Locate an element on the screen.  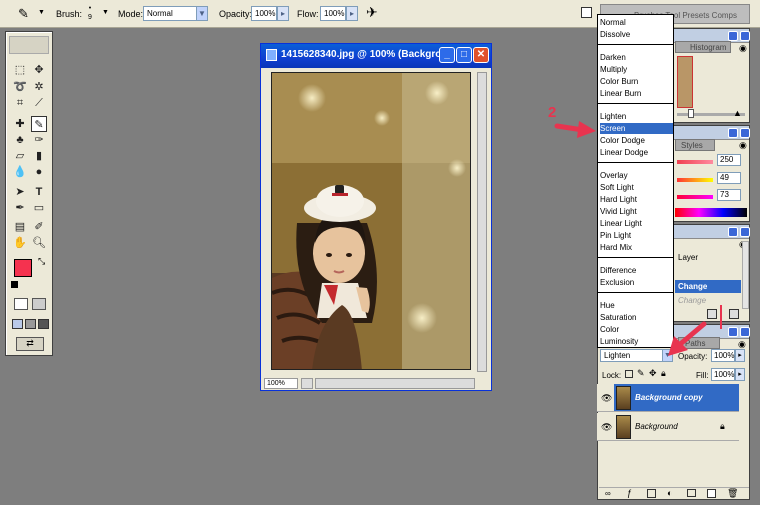
type-tool-icon: T is located at coordinates (39, 192).